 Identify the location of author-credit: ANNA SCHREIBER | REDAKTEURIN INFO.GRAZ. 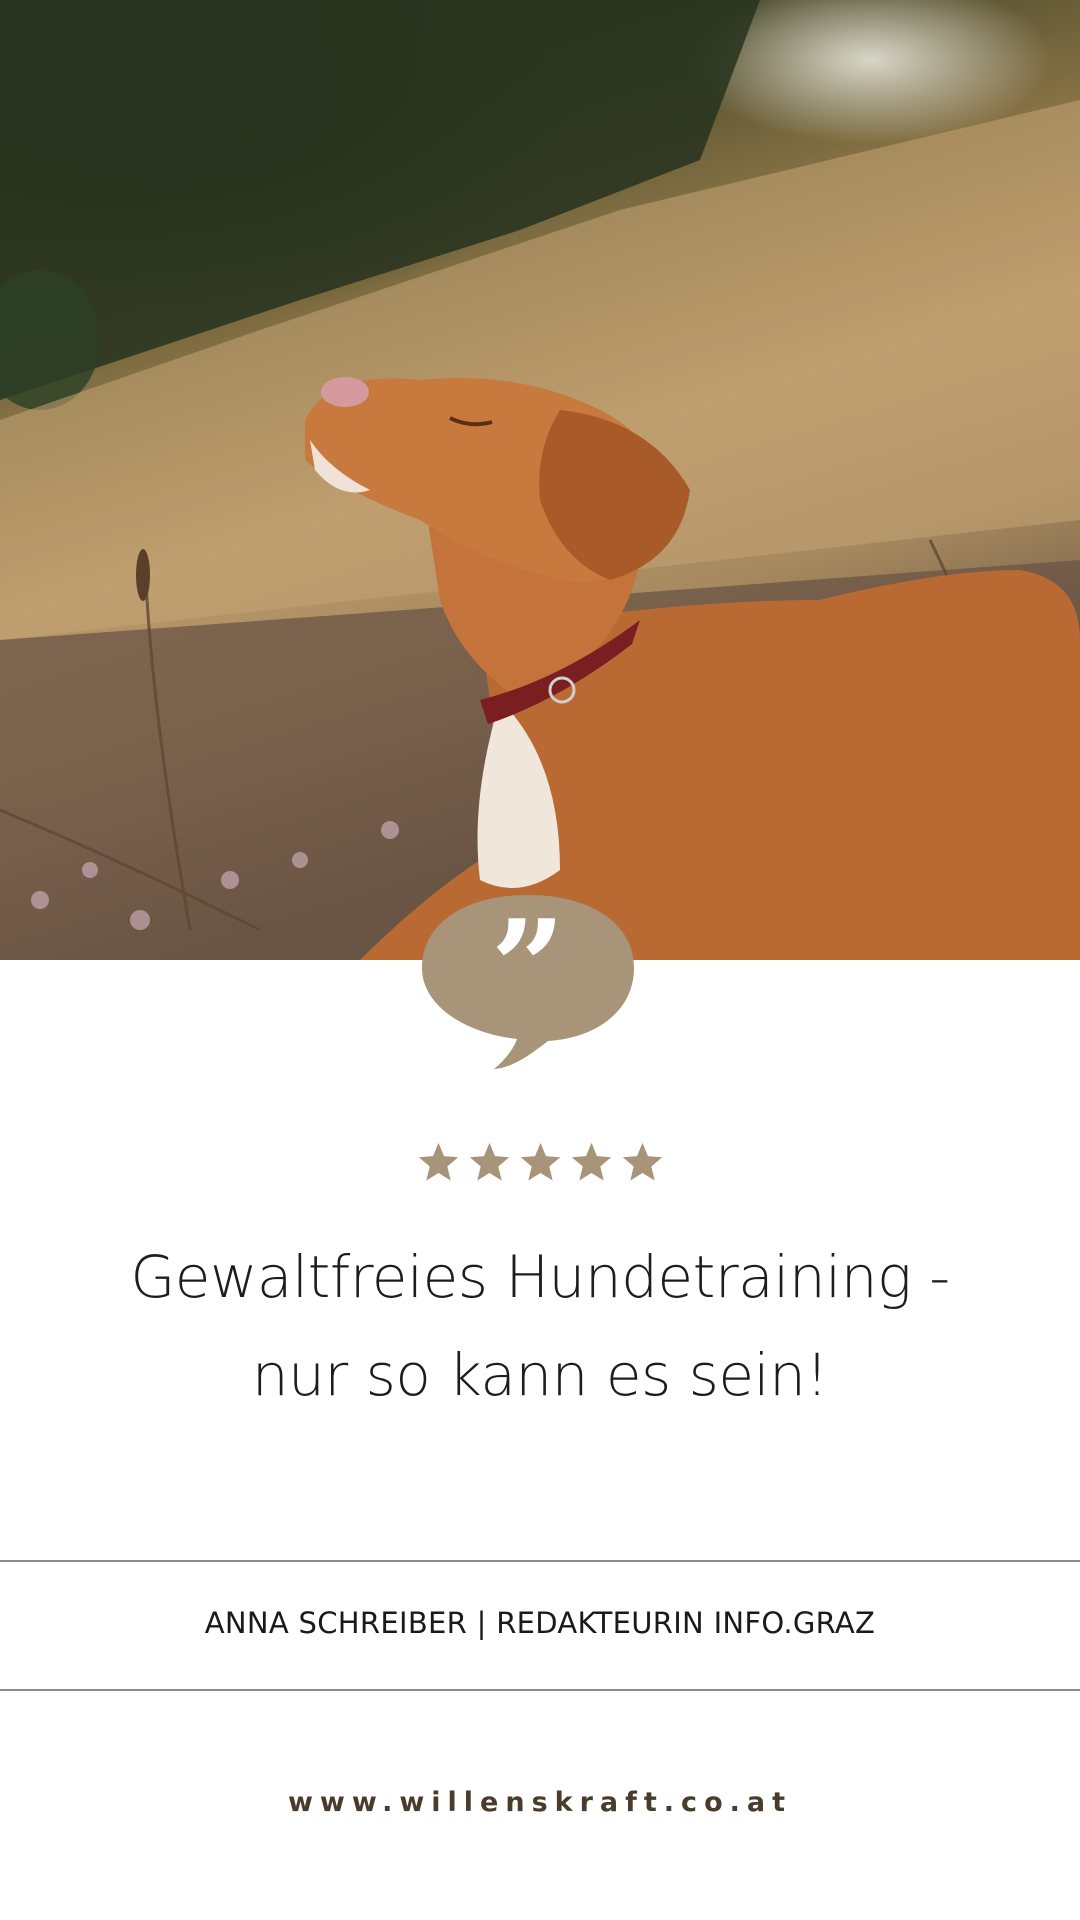
(540, 1623).